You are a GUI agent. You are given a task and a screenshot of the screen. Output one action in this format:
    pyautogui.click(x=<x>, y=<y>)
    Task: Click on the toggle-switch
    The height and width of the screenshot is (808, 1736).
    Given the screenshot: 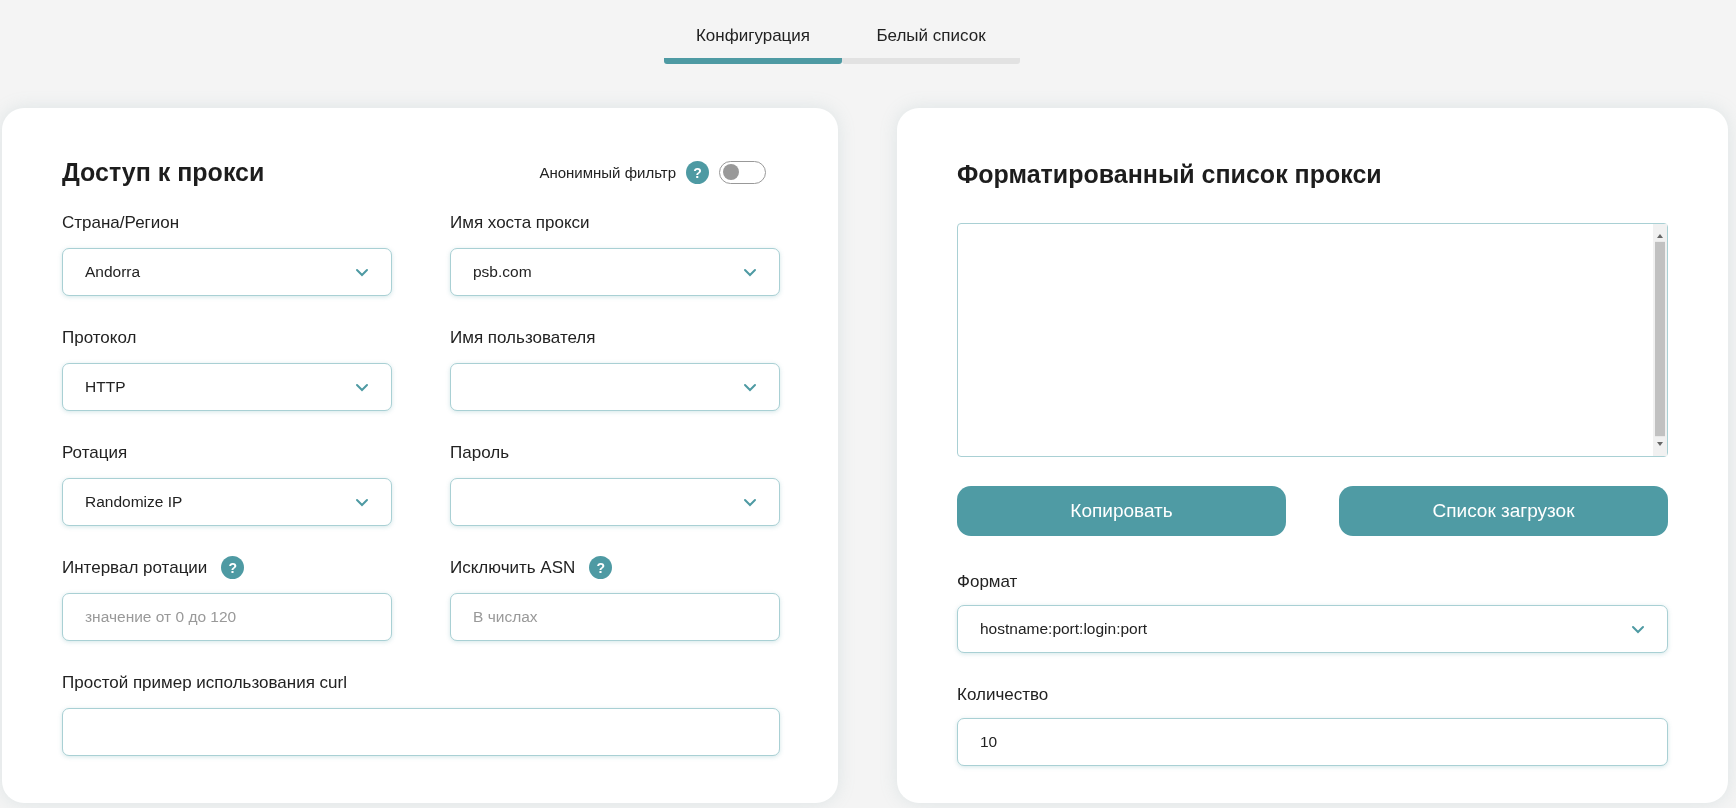 What is the action you would take?
    pyautogui.click(x=742, y=172)
    